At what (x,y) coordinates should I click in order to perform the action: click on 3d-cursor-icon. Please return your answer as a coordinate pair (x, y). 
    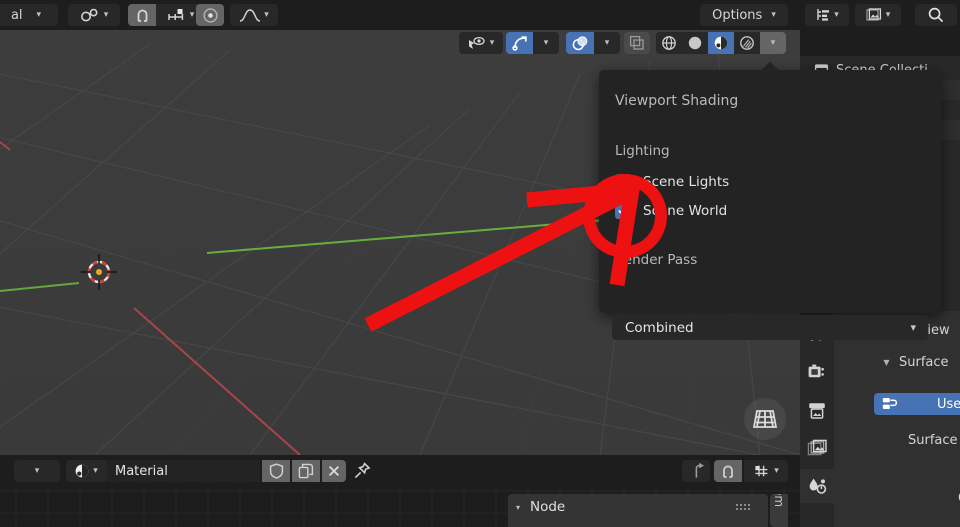
    Looking at the image, I should click on (99, 272).